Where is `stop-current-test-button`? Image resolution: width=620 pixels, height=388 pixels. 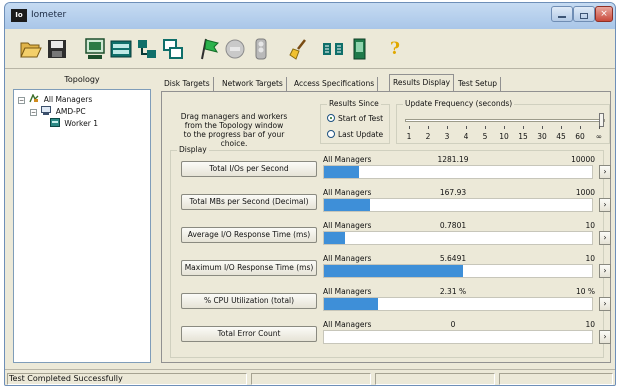
stop-current-test-button is located at coordinates (235, 49).